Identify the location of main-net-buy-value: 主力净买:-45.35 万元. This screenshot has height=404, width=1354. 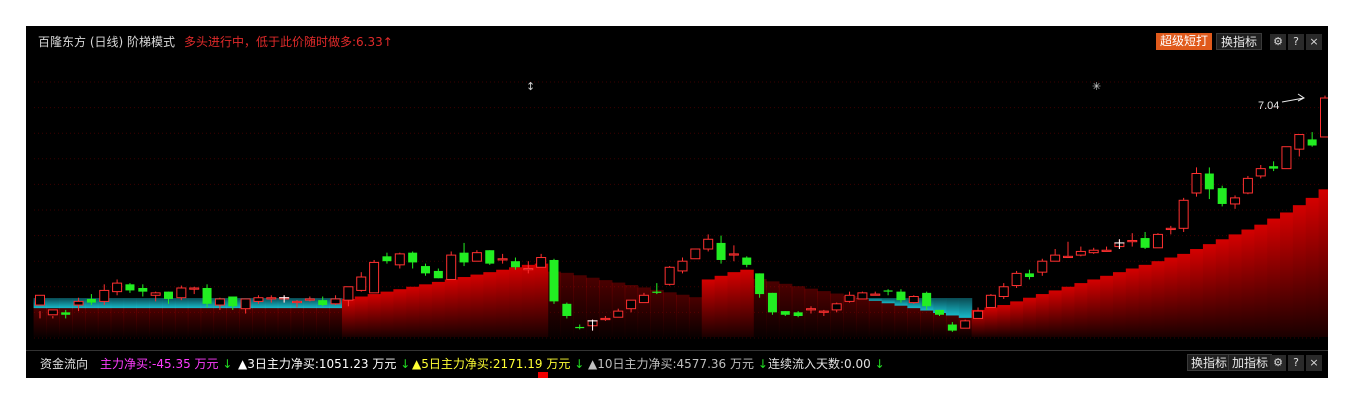
(159, 364).